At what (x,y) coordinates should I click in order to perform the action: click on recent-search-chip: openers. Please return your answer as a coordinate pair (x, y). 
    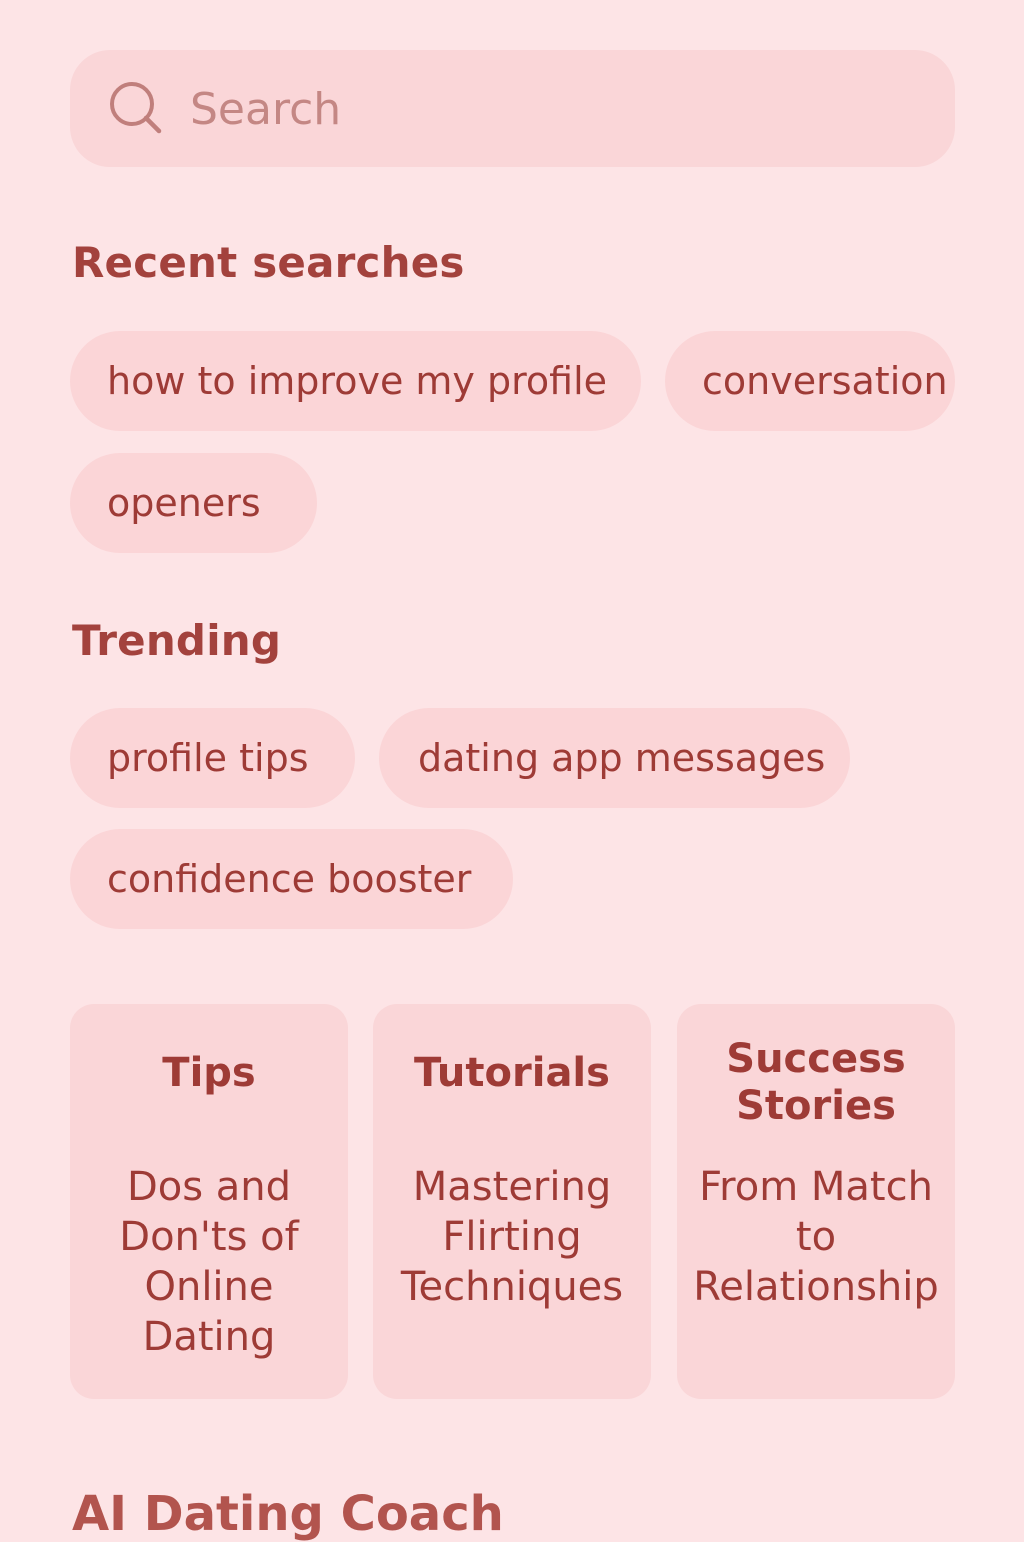
    Looking at the image, I should click on (193, 503).